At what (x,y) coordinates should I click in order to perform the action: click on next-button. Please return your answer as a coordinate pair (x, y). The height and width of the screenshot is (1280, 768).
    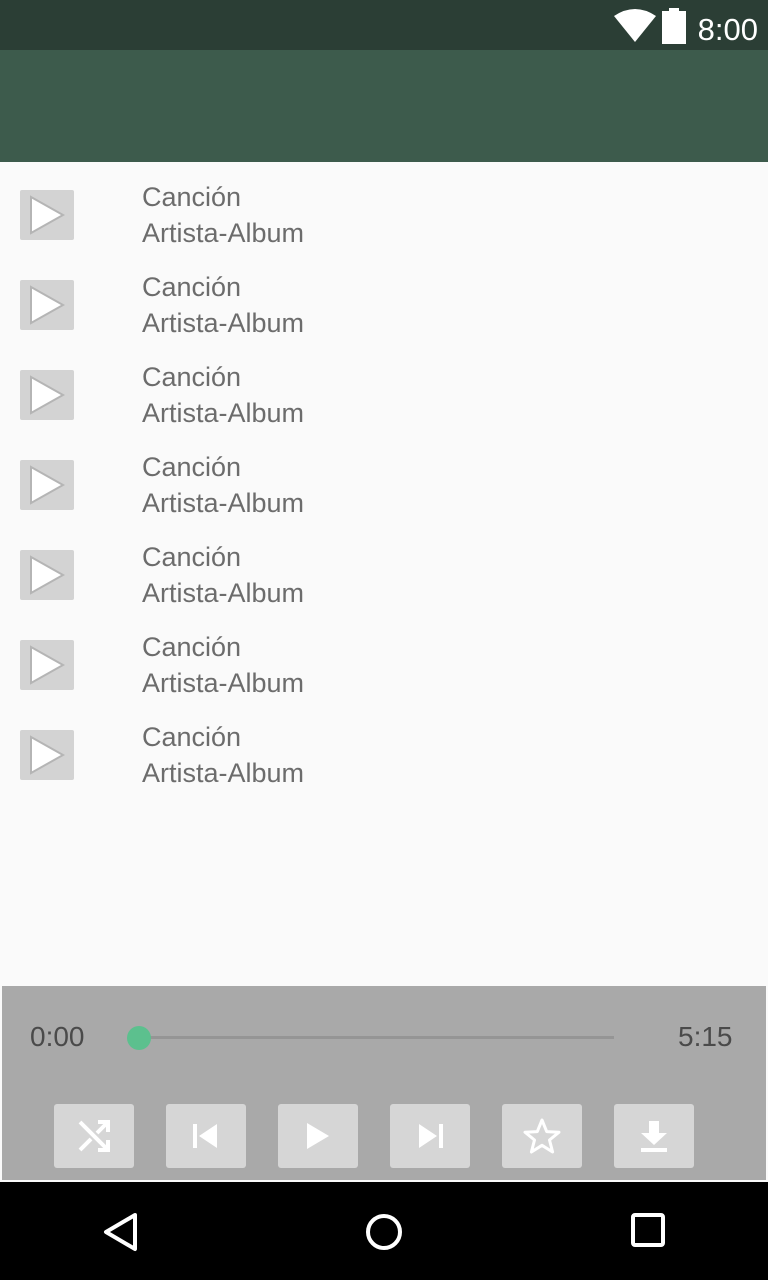
    Looking at the image, I should click on (430, 1136).